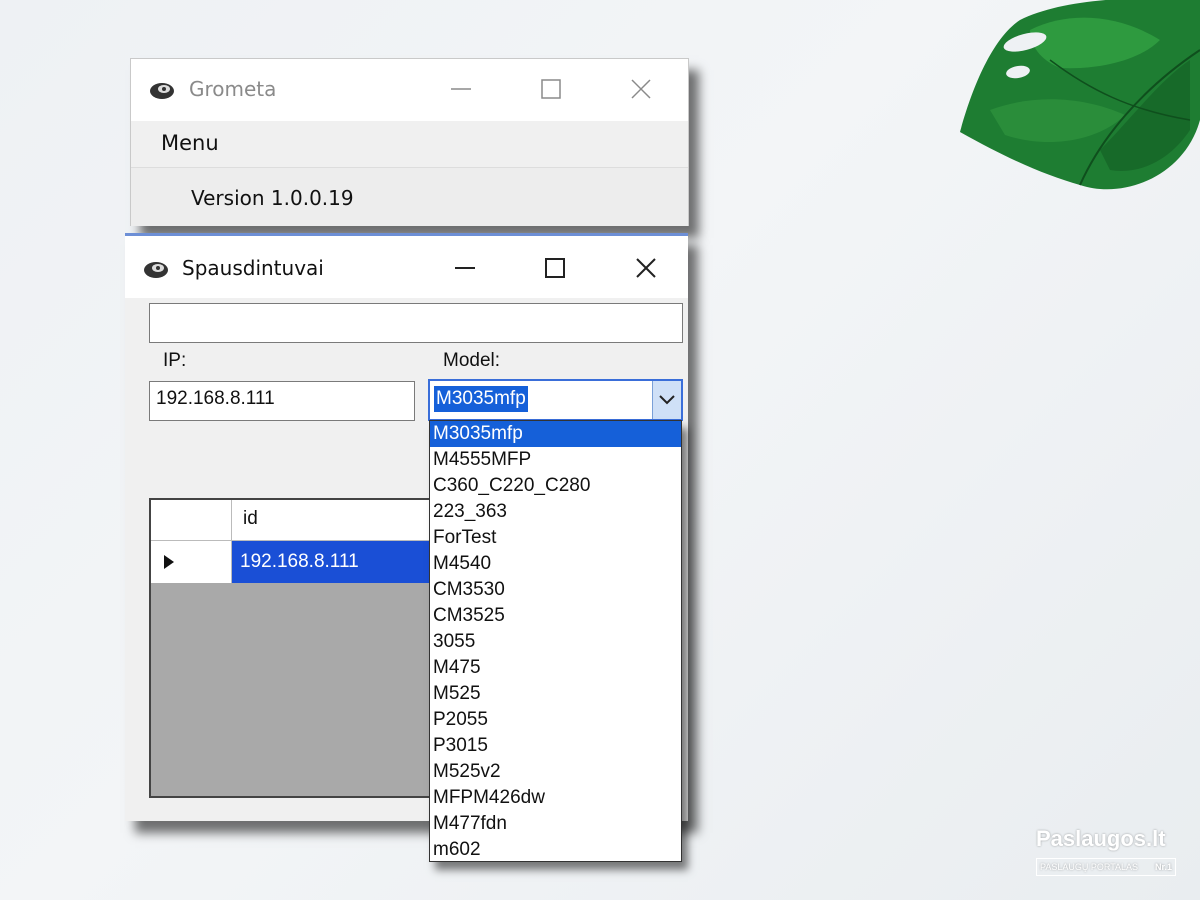 The image size is (1200, 900). I want to click on row-header, so click(191, 562).